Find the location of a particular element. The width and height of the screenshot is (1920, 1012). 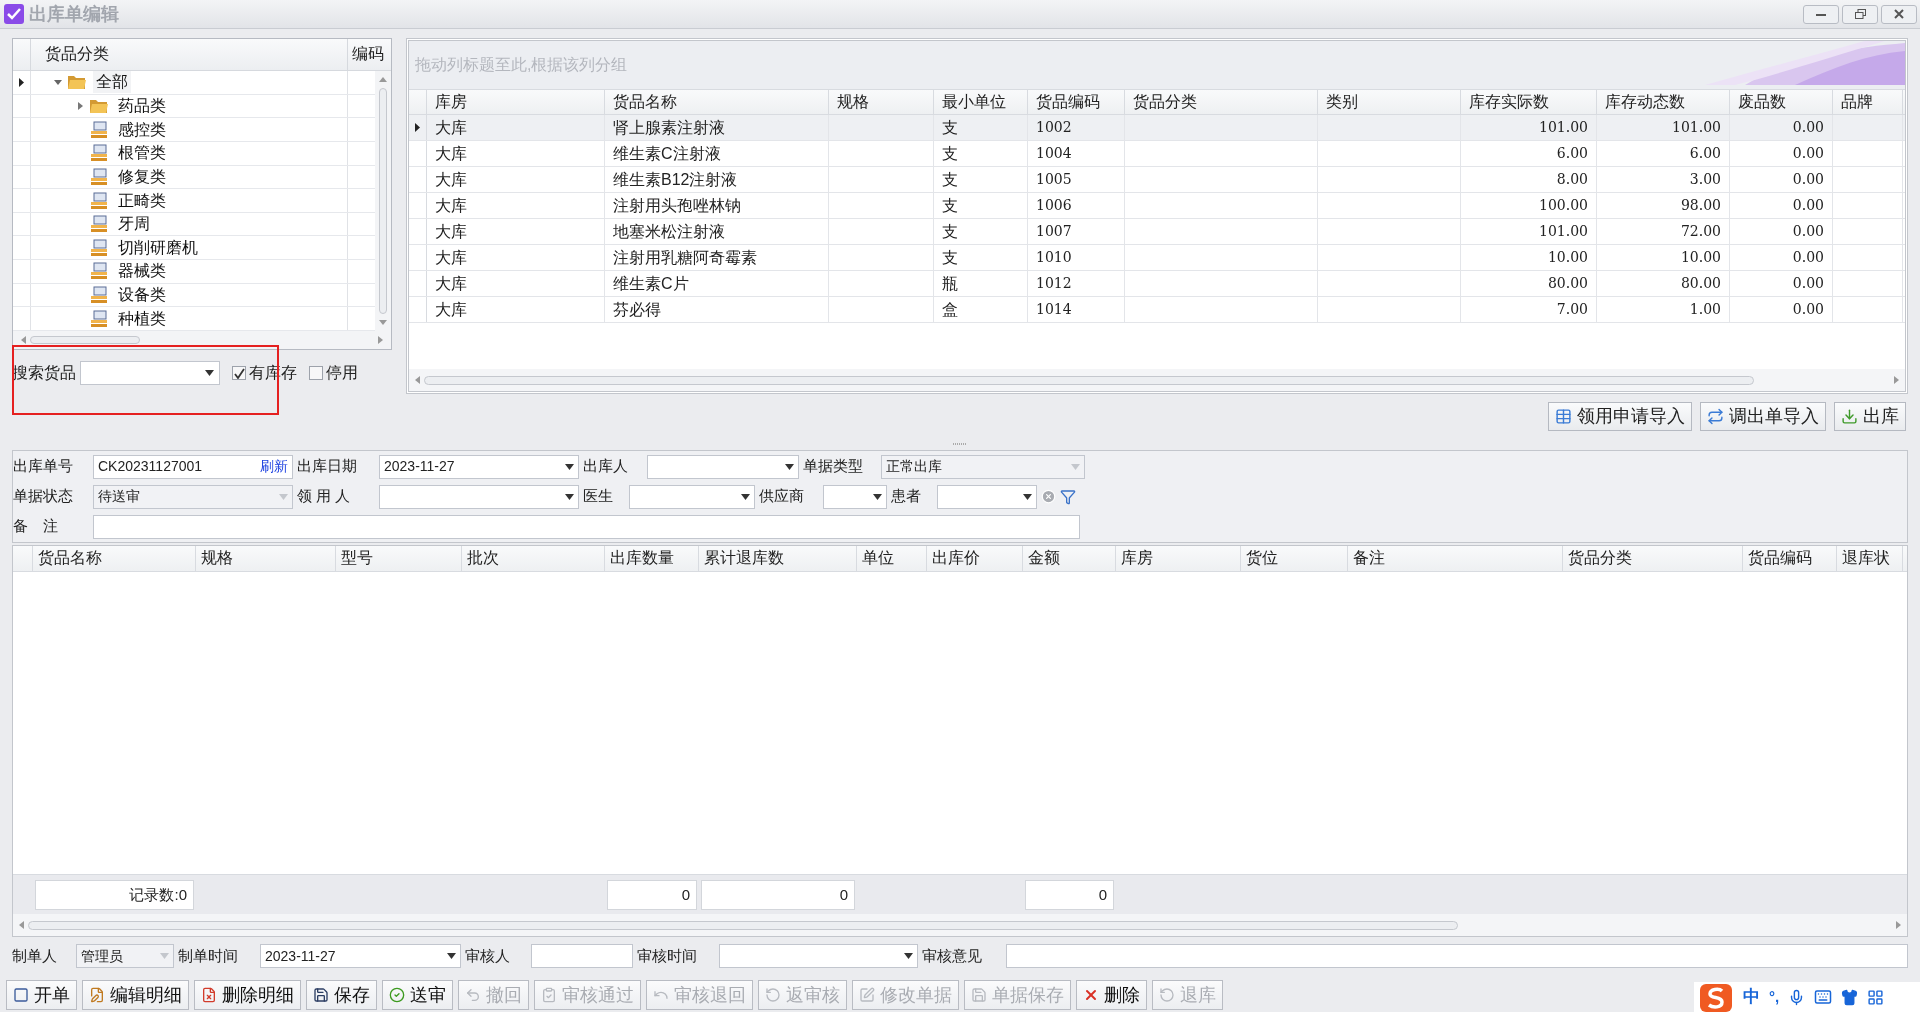

shirt-icon is located at coordinates (1850, 997).